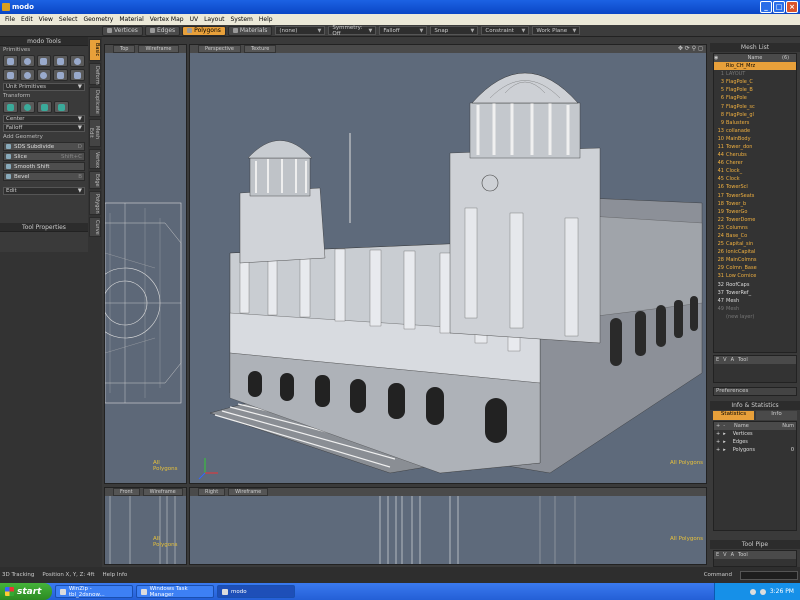 Image resolution: width=800 pixels, height=600 pixels. I want to click on menu-view: View, so click(46, 19).